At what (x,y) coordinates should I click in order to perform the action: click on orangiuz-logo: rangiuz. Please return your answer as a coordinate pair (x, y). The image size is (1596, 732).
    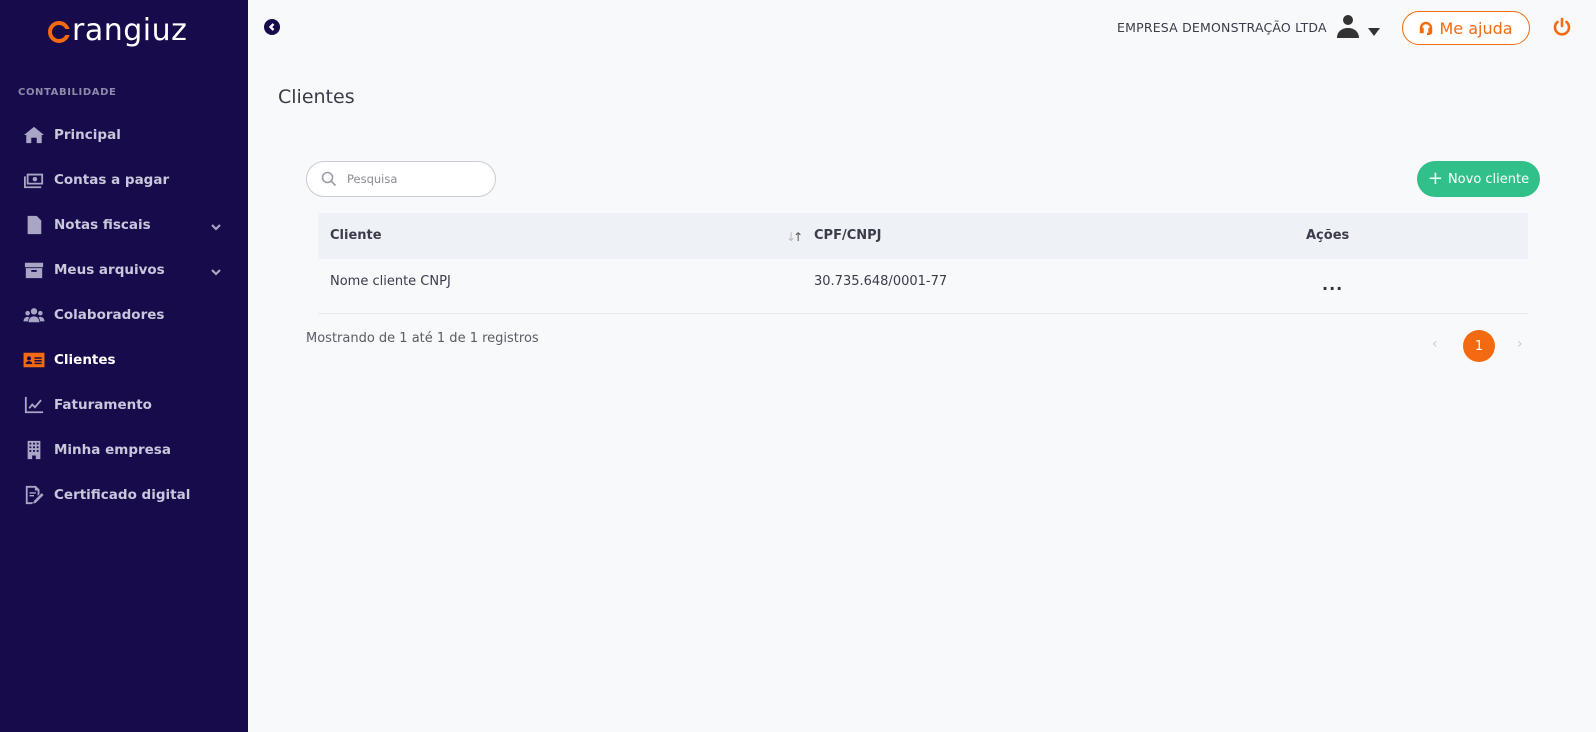
    Looking at the image, I should click on (117, 30).